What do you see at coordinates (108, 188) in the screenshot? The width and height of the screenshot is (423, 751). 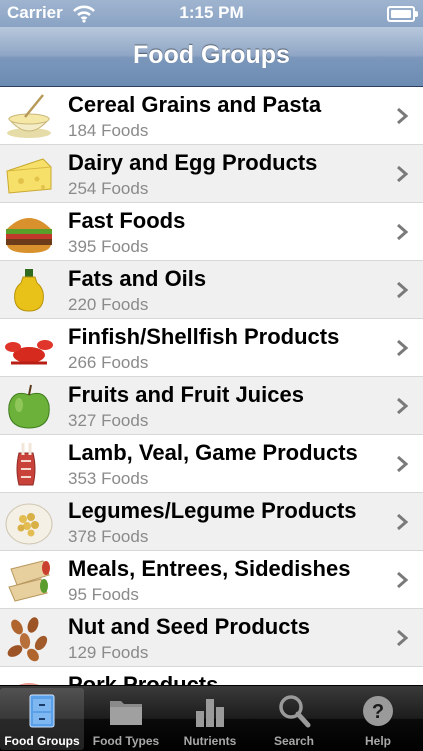 I see `food-count: 254 Foods` at bounding box center [108, 188].